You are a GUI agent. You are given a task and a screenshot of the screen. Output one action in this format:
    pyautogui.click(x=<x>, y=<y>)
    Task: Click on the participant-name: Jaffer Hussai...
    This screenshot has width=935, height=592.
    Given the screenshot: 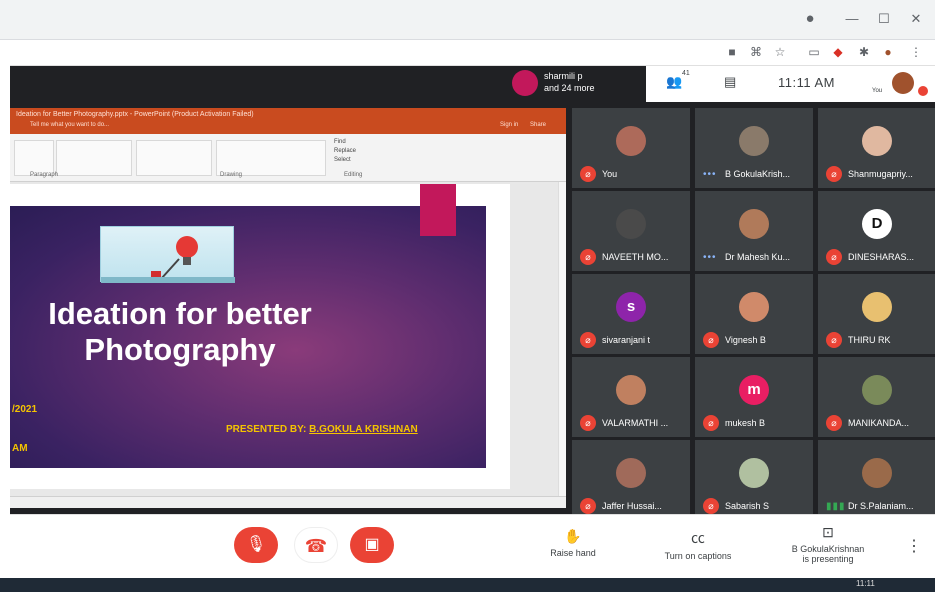 What is the action you would take?
    pyautogui.click(x=632, y=506)
    